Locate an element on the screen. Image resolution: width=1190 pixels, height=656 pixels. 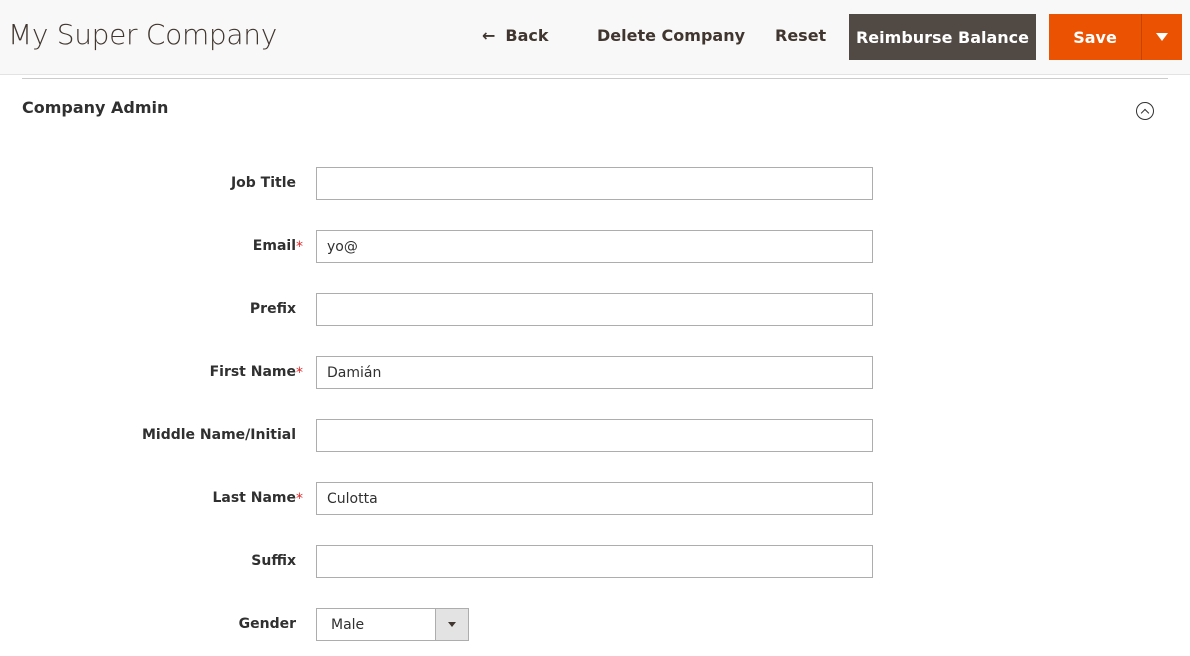
field-suffix: Suffix is located at coordinates (450, 561).